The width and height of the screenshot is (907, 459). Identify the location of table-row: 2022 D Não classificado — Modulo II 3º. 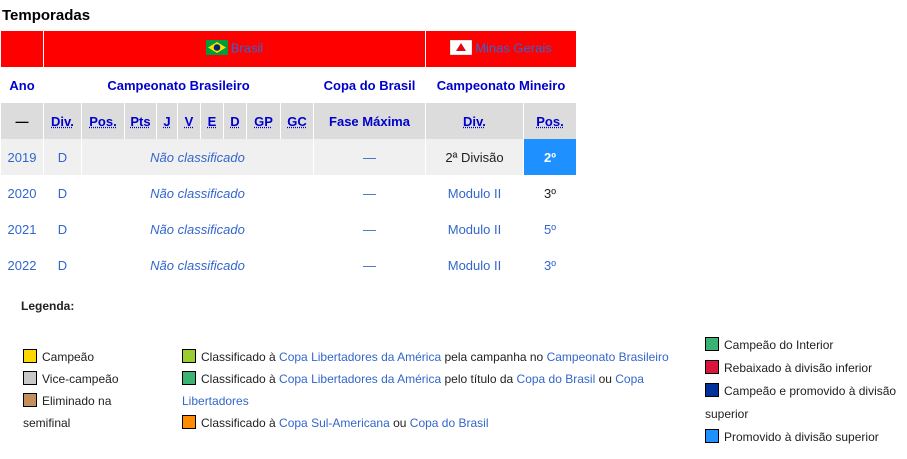
(288, 265).